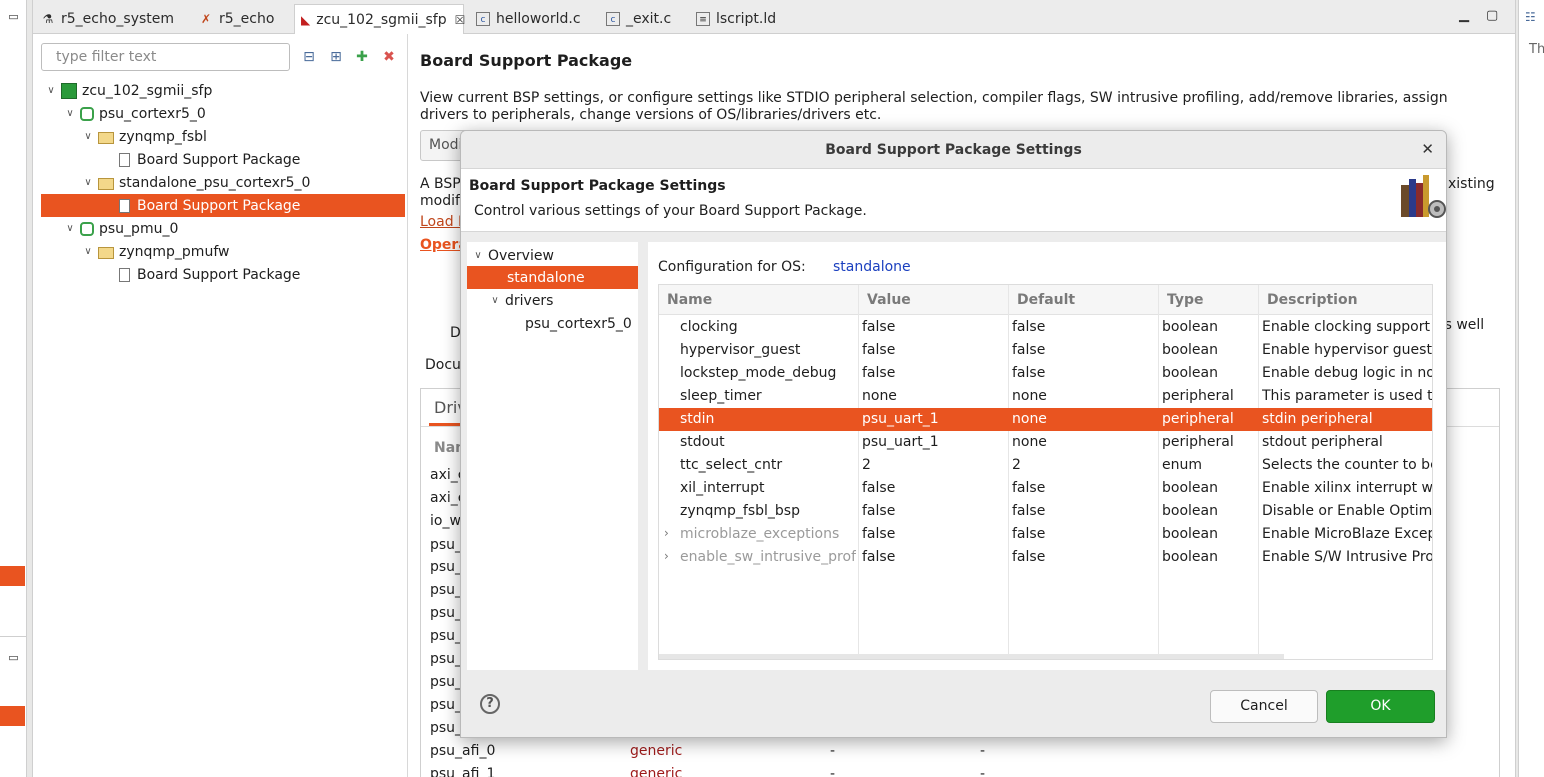 This screenshot has height=777, width=1544. I want to click on tree-node-standalone: ∨ standalone_psu_cortexr5_0, so click(195, 182).